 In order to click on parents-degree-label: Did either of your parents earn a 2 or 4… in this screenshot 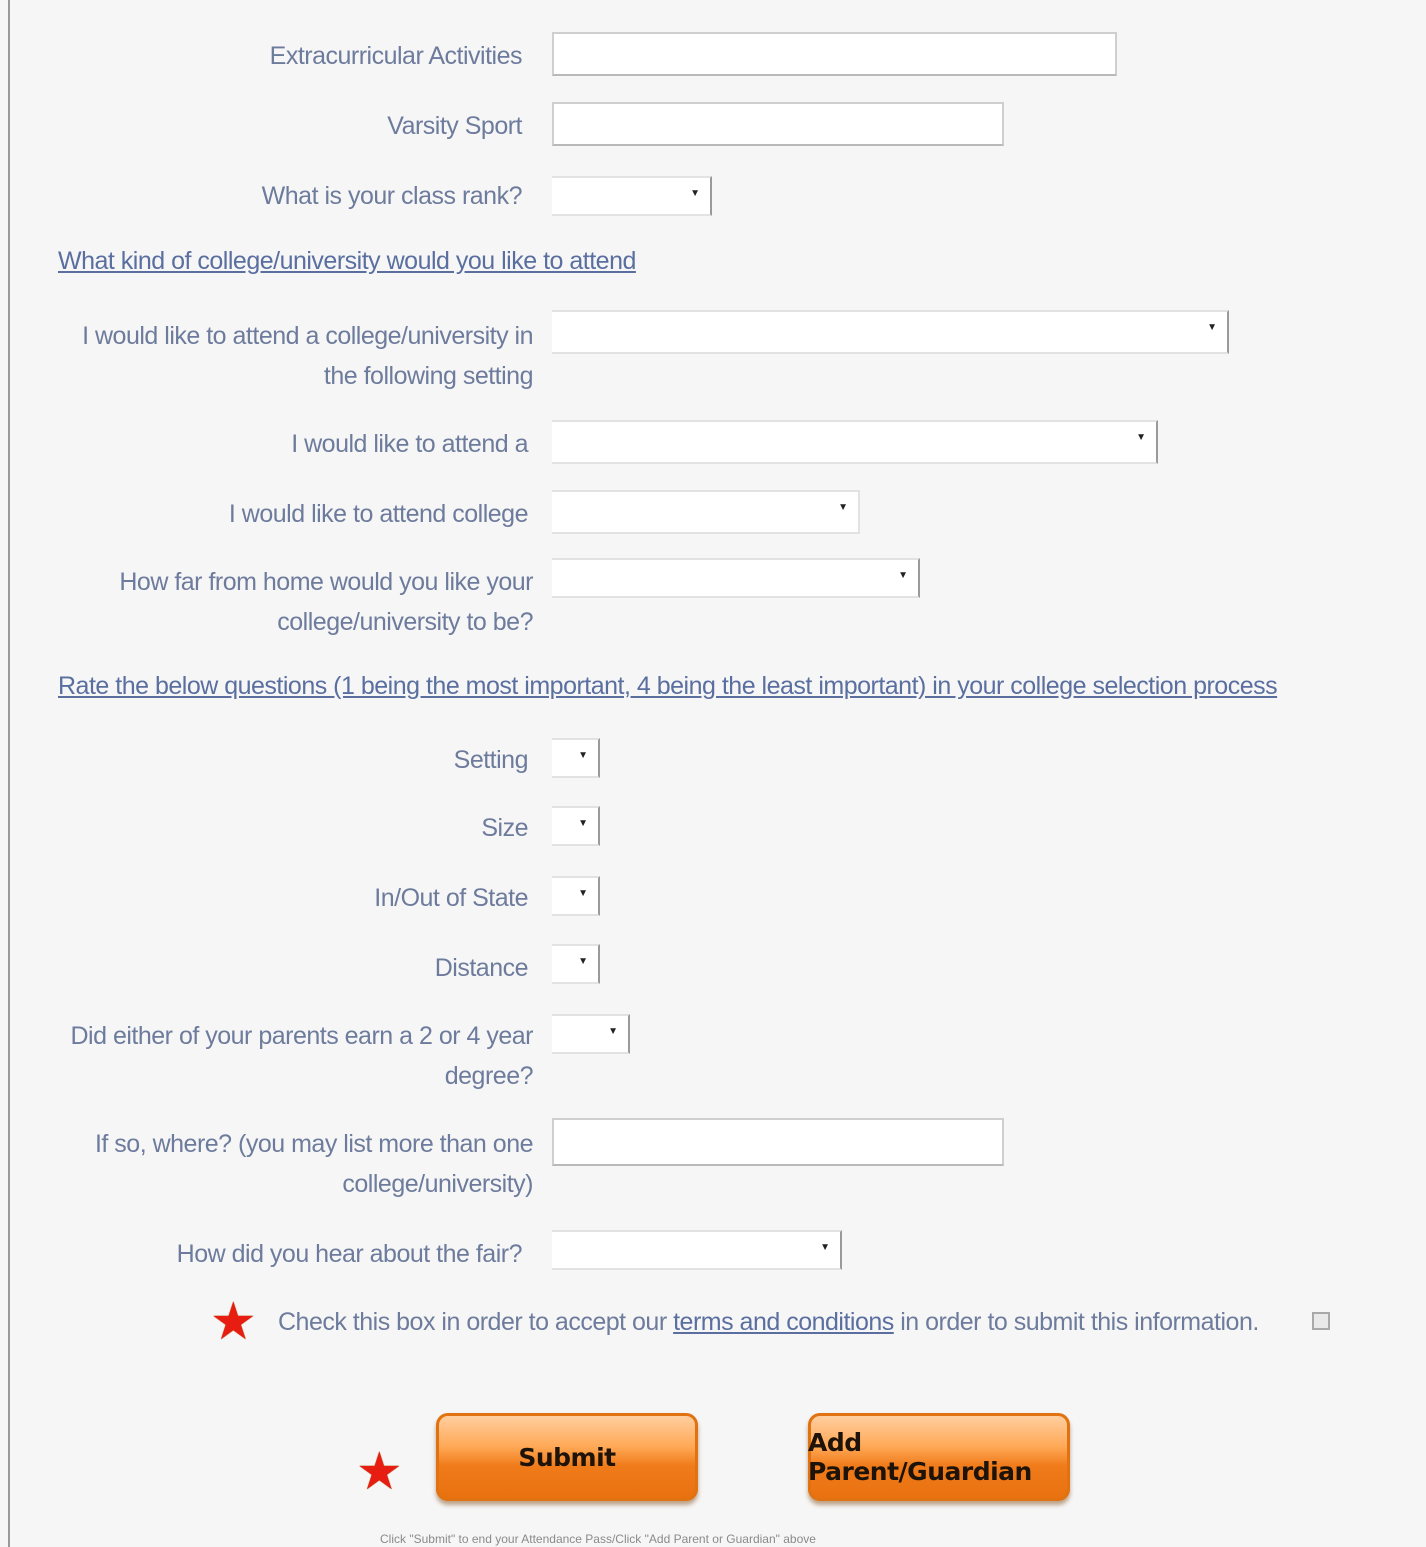, I will do `click(302, 1056)`.